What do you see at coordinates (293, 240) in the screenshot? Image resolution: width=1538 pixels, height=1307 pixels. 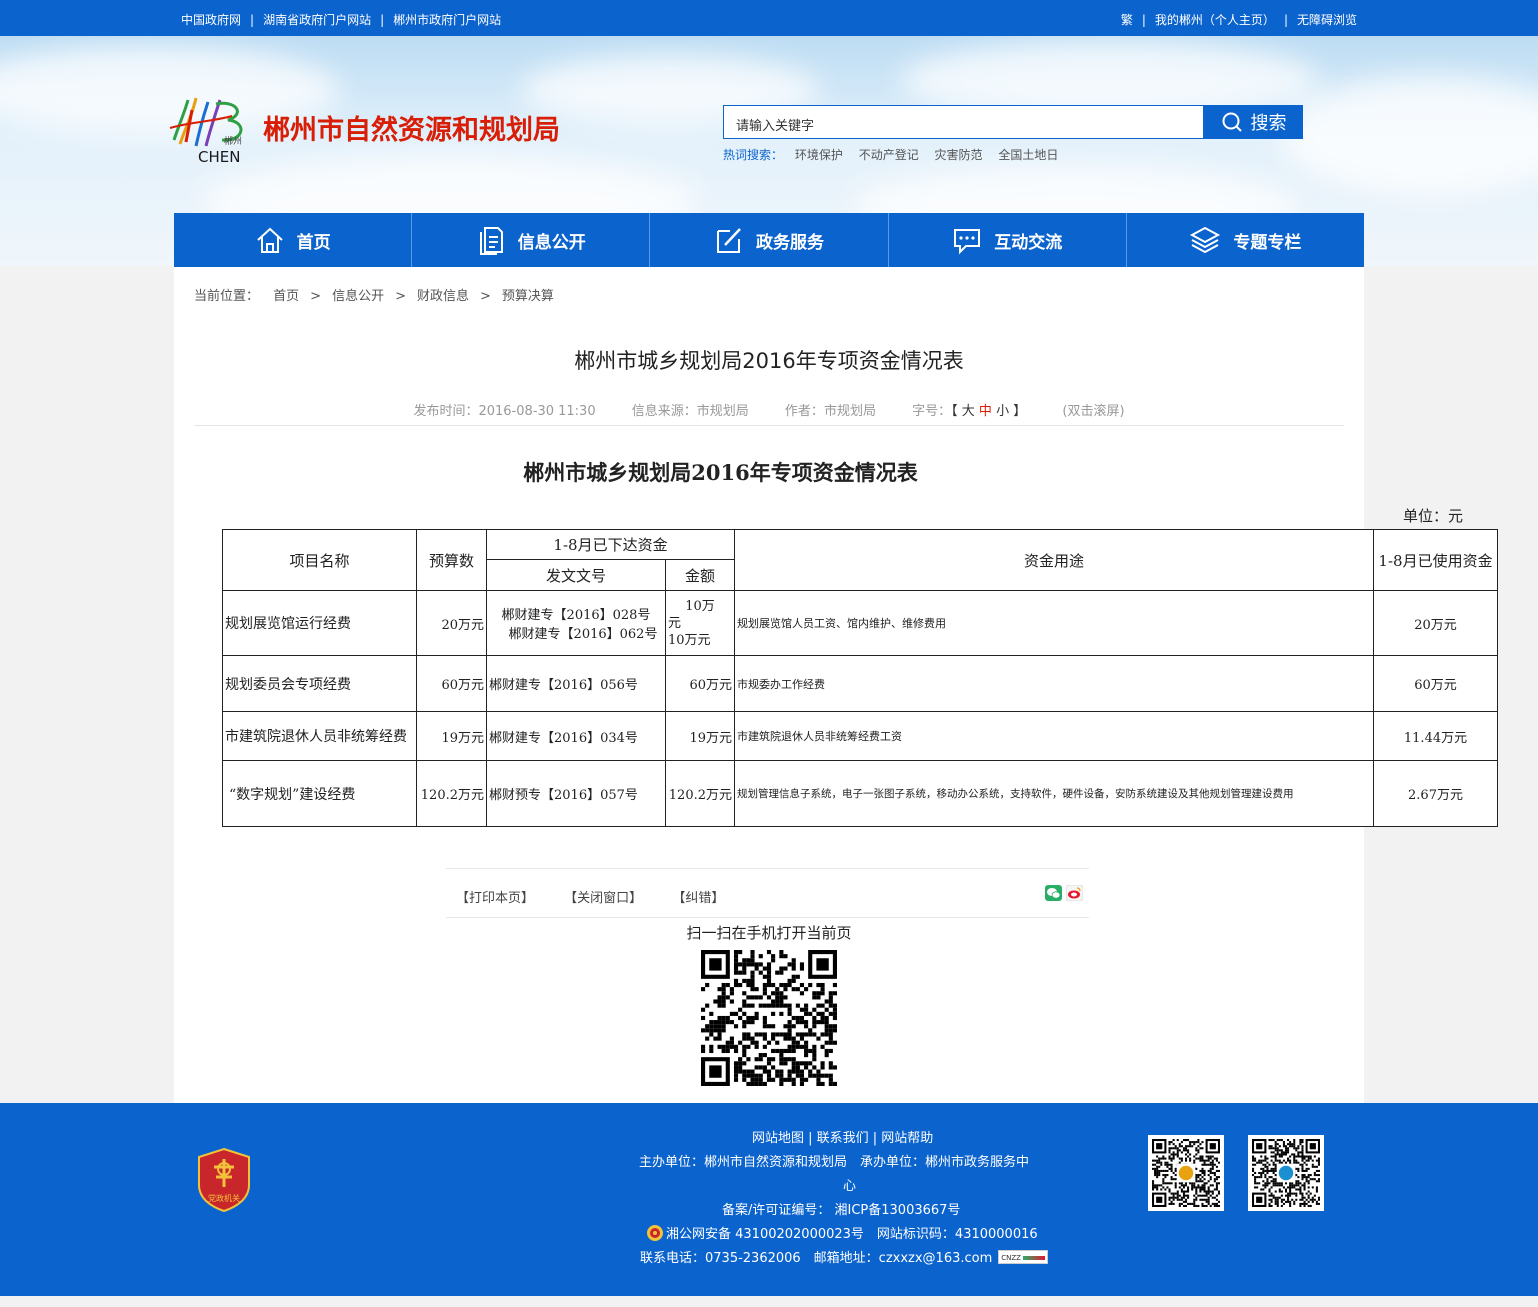 I see `nav-home: 首页` at bounding box center [293, 240].